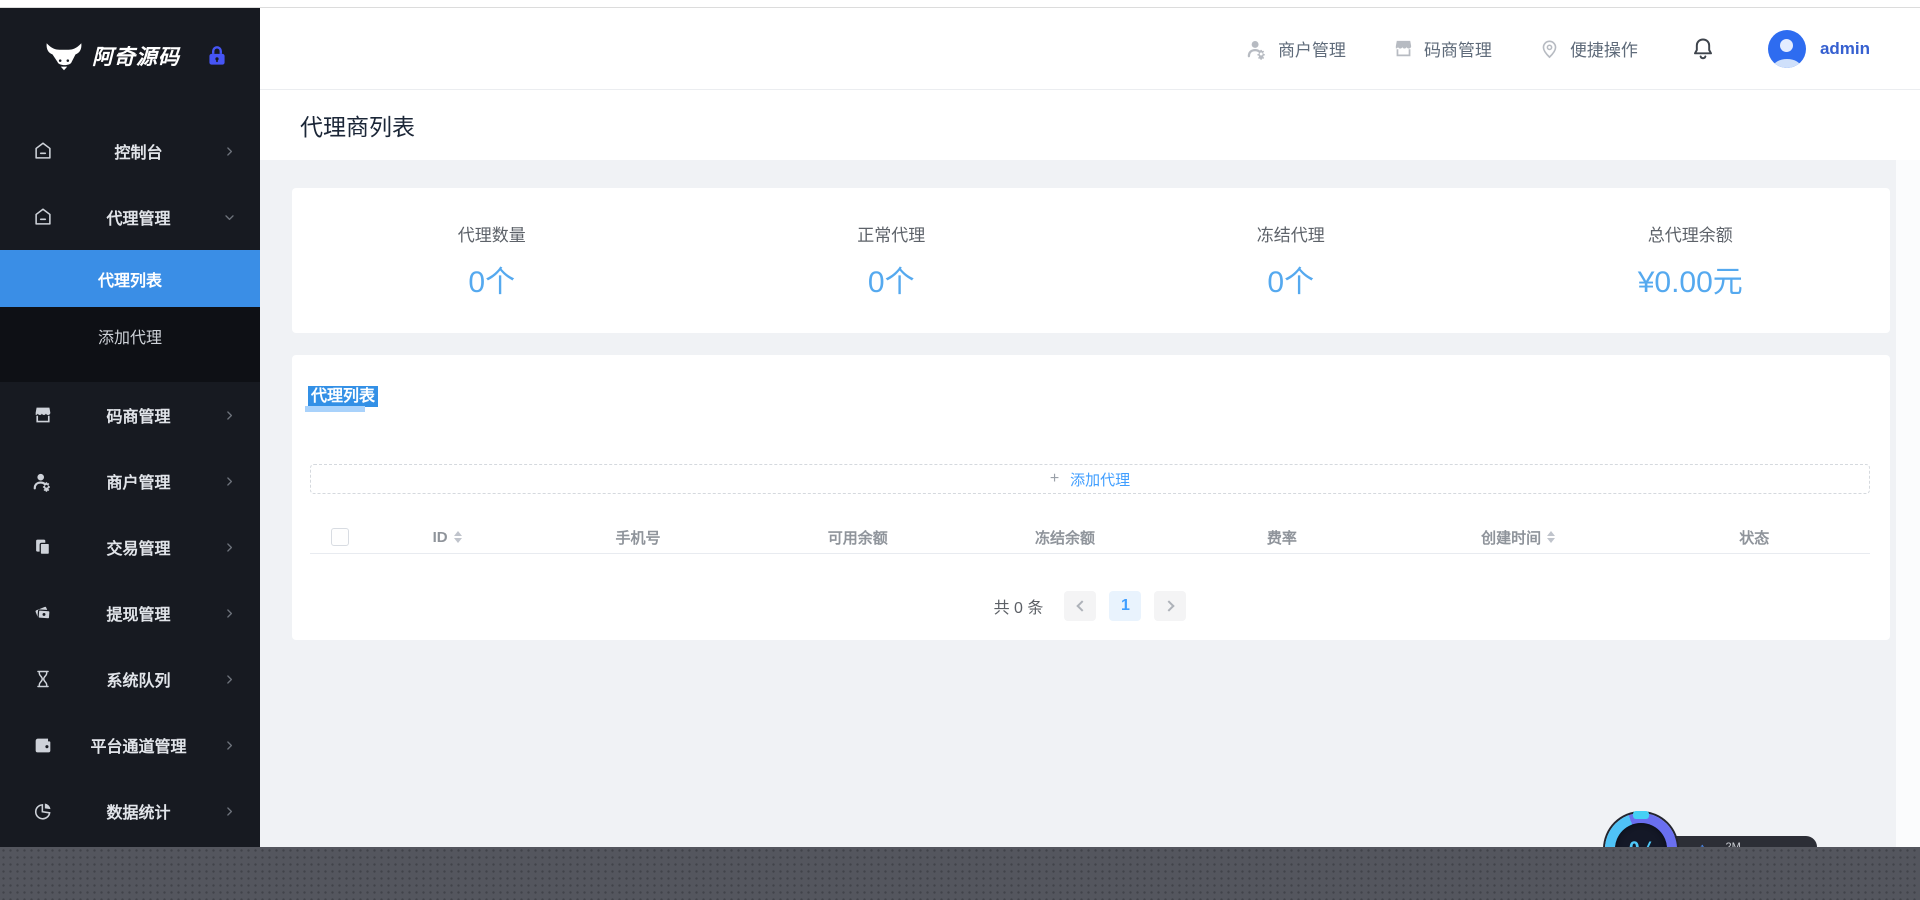 Image resolution: width=1920 pixels, height=900 pixels. I want to click on top-header: 商户管理 码商管理 便捷操作 admin, so click(1090, 49).